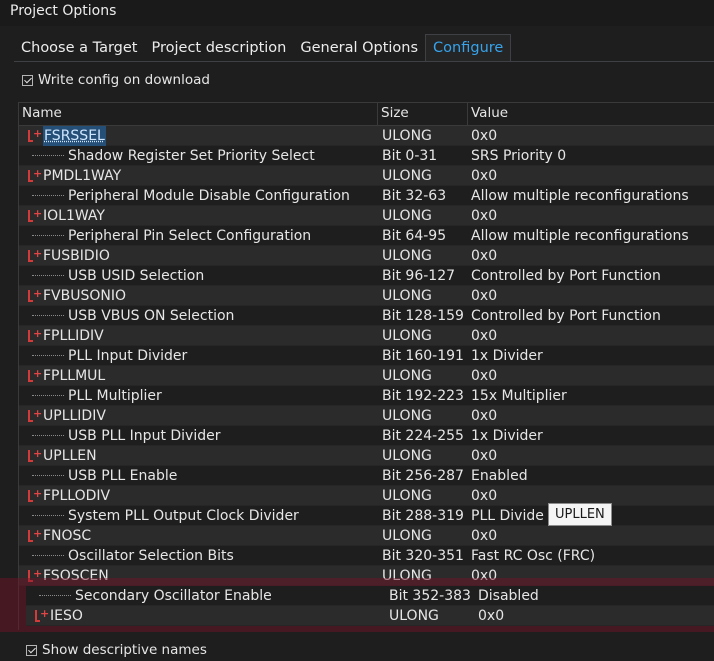  I want to click on cell-name: + FVBUSONIO, so click(198, 296).